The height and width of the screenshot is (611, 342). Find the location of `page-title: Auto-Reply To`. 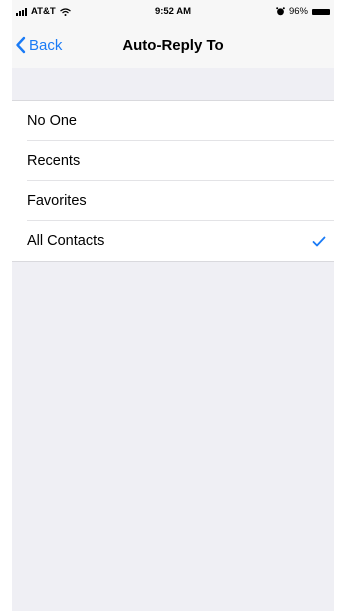

page-title: Auto-Reply To is located at coordinates (173, 45).